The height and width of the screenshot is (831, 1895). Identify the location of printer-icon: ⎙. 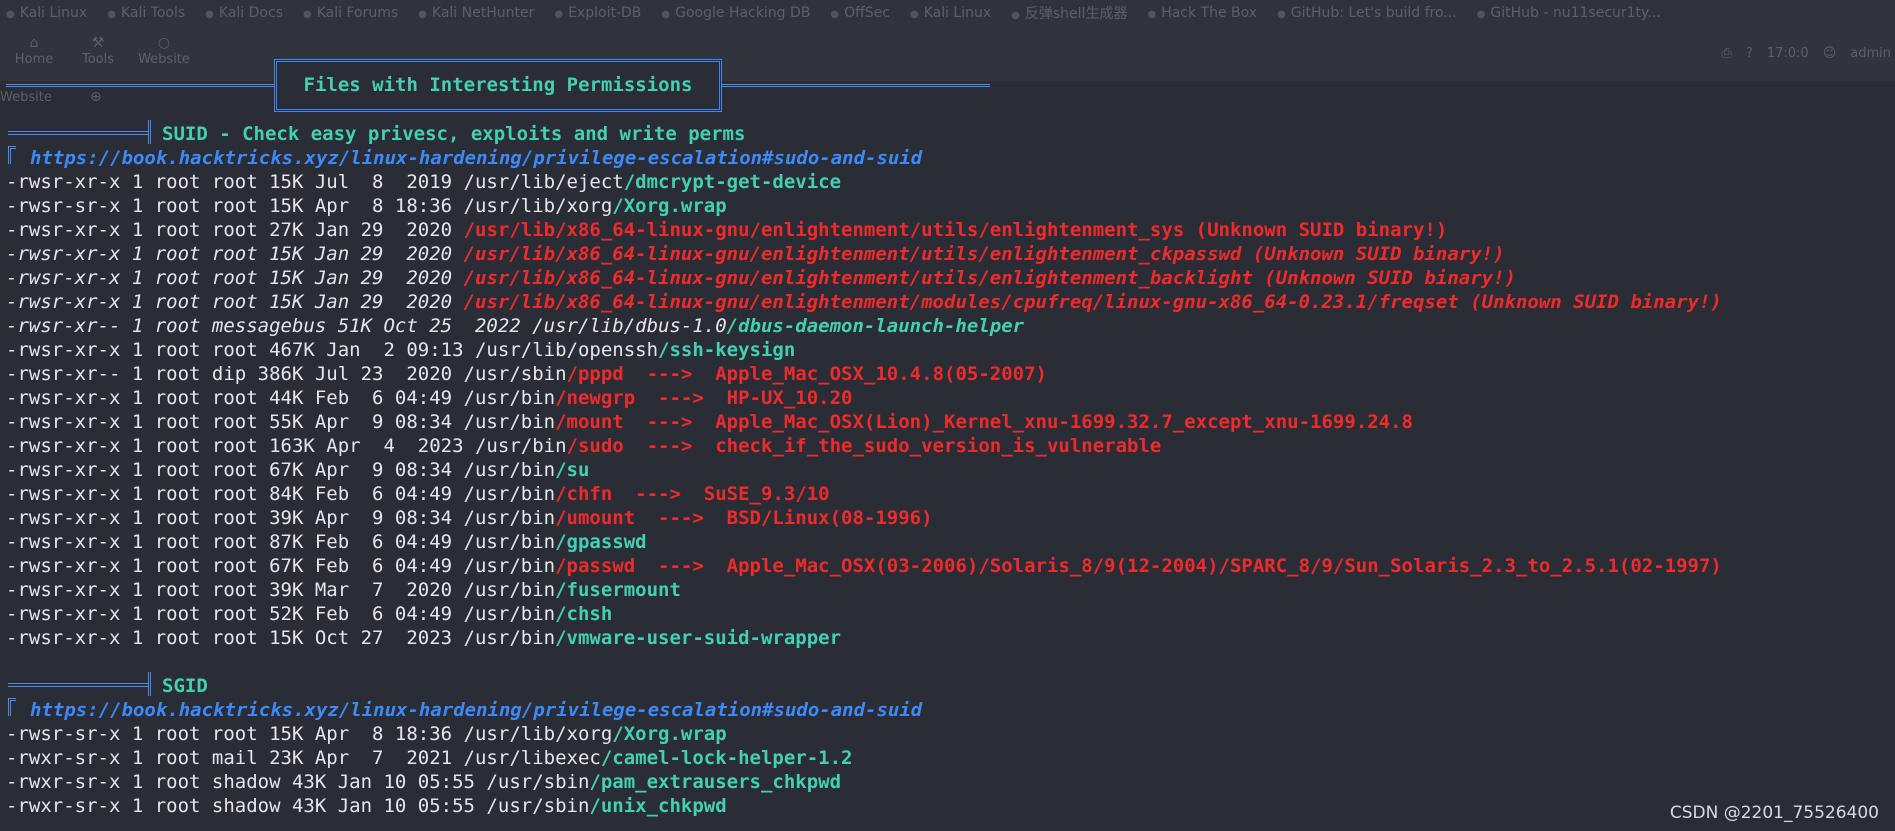
(1727, 53).